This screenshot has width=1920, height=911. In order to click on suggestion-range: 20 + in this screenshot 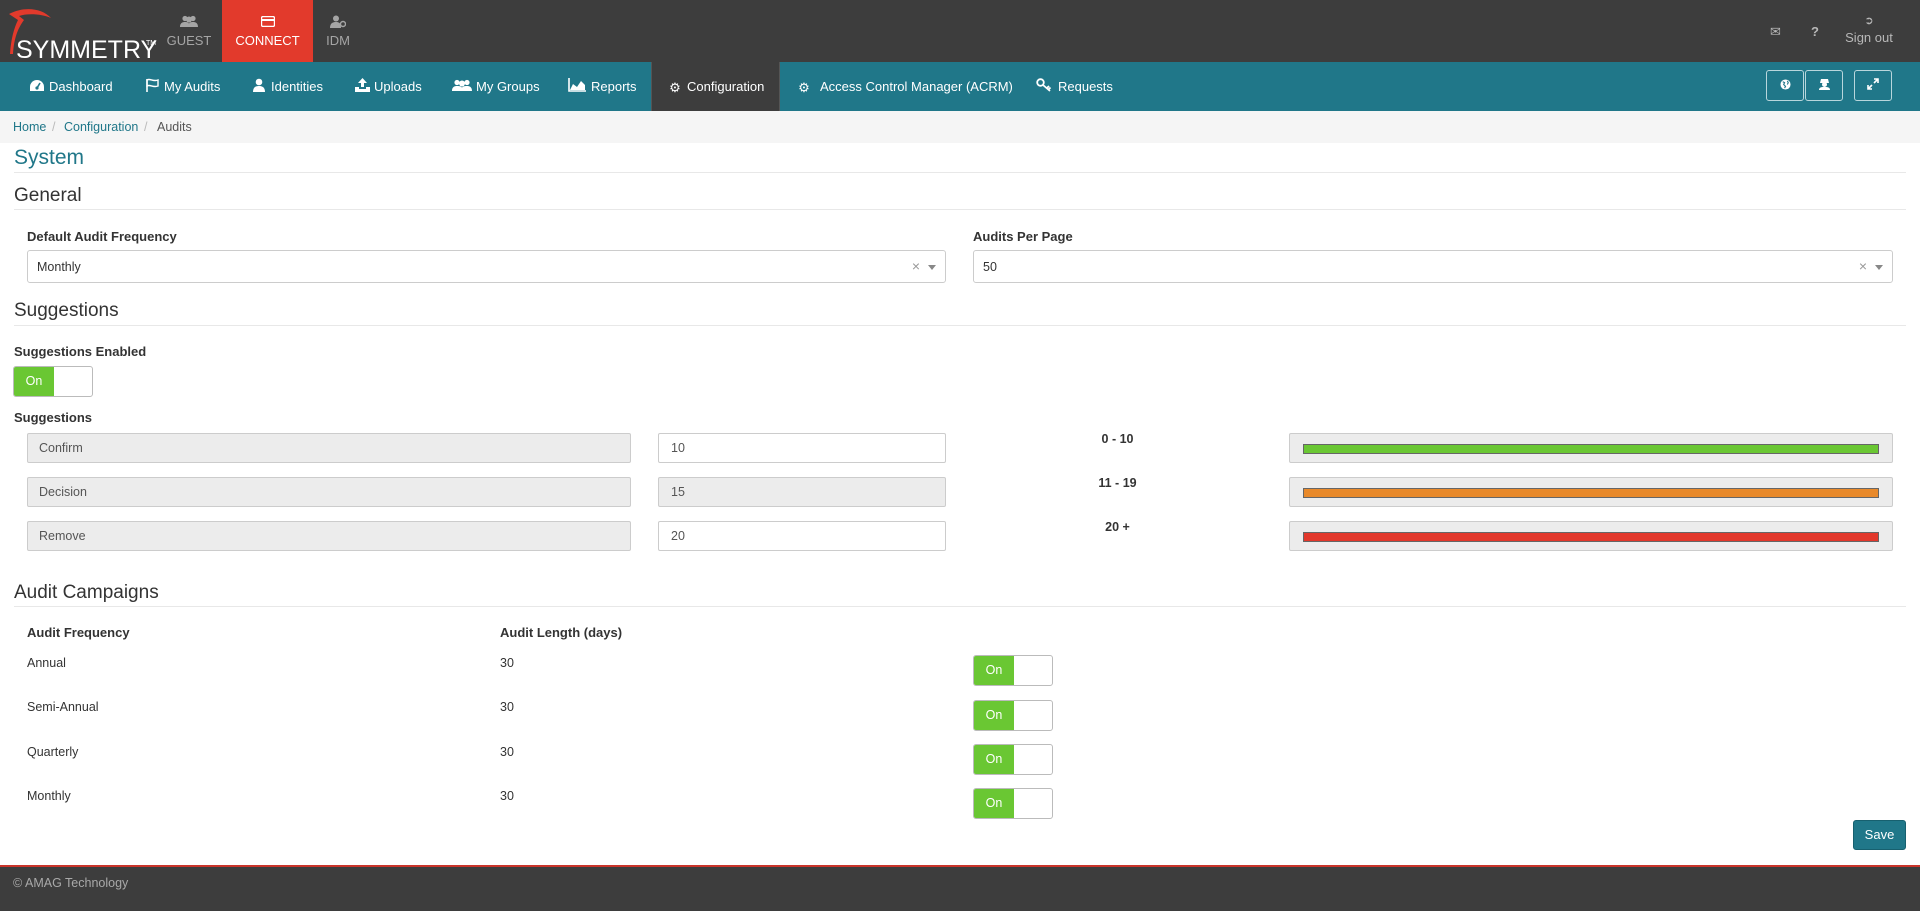, I will do `click(1117, 527)`.